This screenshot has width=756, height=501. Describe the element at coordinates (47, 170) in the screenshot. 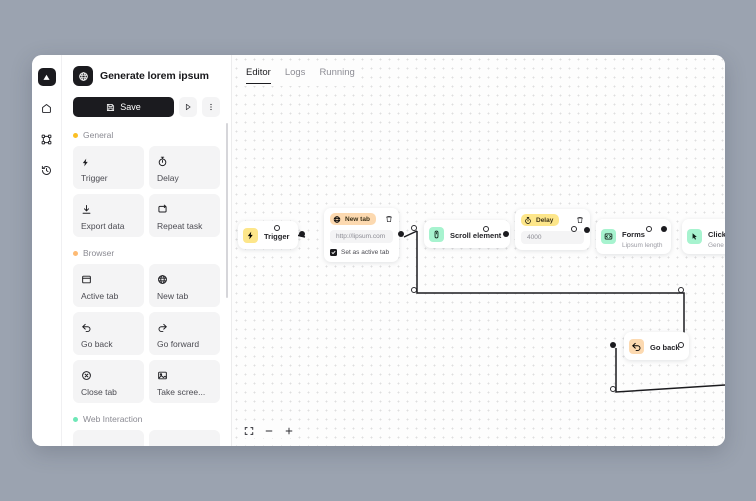

I see `history-clock-icon` at that location.